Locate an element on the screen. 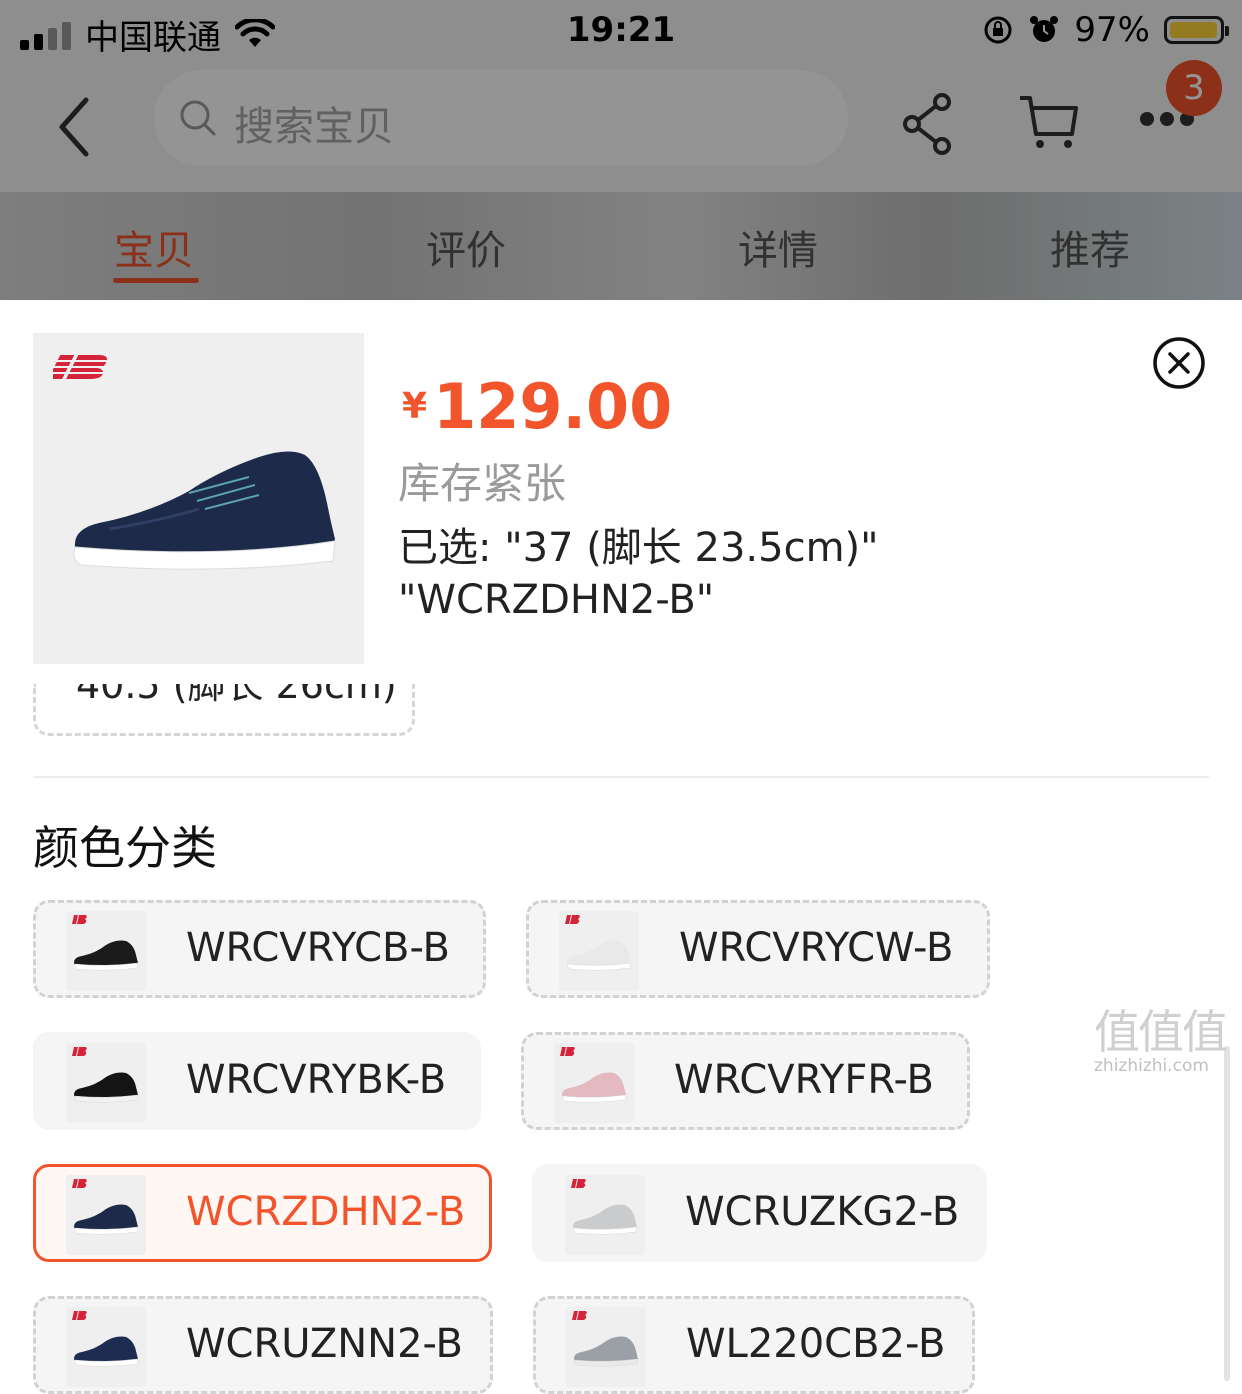  color-option-wcruzkg2-b: WCRUZKG2-B is located at coordinates (759, 1213).